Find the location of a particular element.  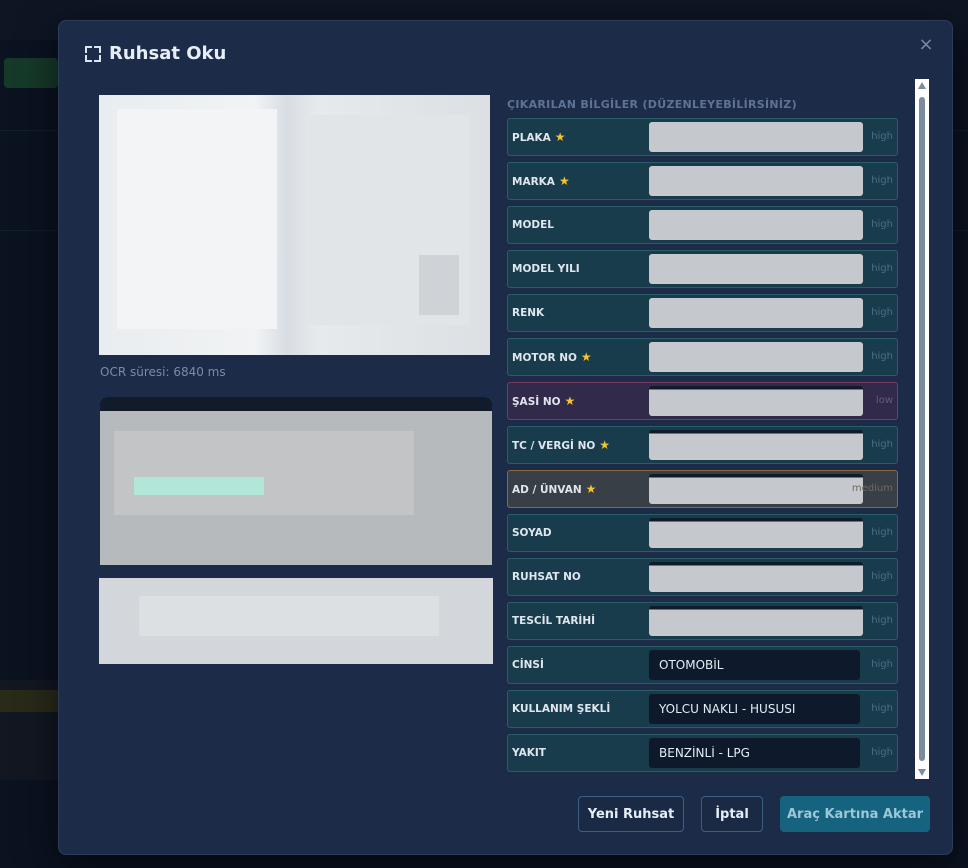

field-row: PLAKA ★ high is located at coordinates (702, 137).